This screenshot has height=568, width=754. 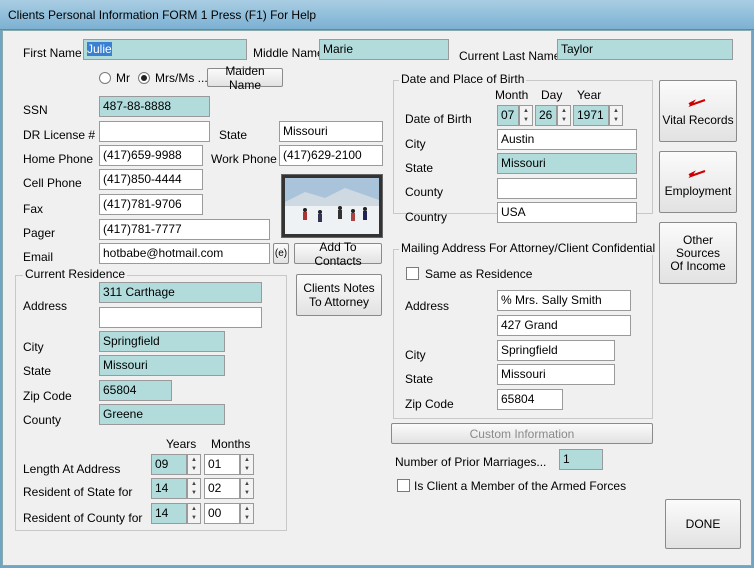 What do you see at coordinates (162, 365) in the screenshot?
I see `residence-state-field: Missouri` at bounding box center [162, 365].